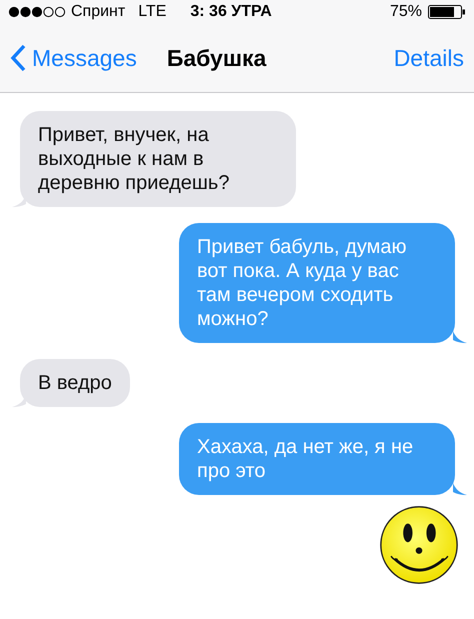 Image resolution: width=474 pixels, height=619 pixels. What do you see at coordinates (152, 12) in the screenshot?
I see `network-type: LTE` at bounding box center [152, 12].